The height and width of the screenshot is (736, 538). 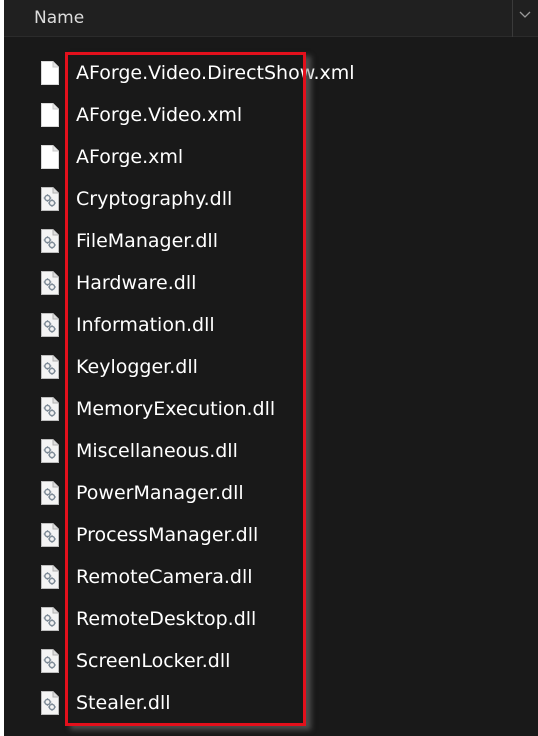 What do you see at coordinates (159, 115) in the screenshot?
I see `file-name: AForge.Video.xml` at bounding box center [159, 115].